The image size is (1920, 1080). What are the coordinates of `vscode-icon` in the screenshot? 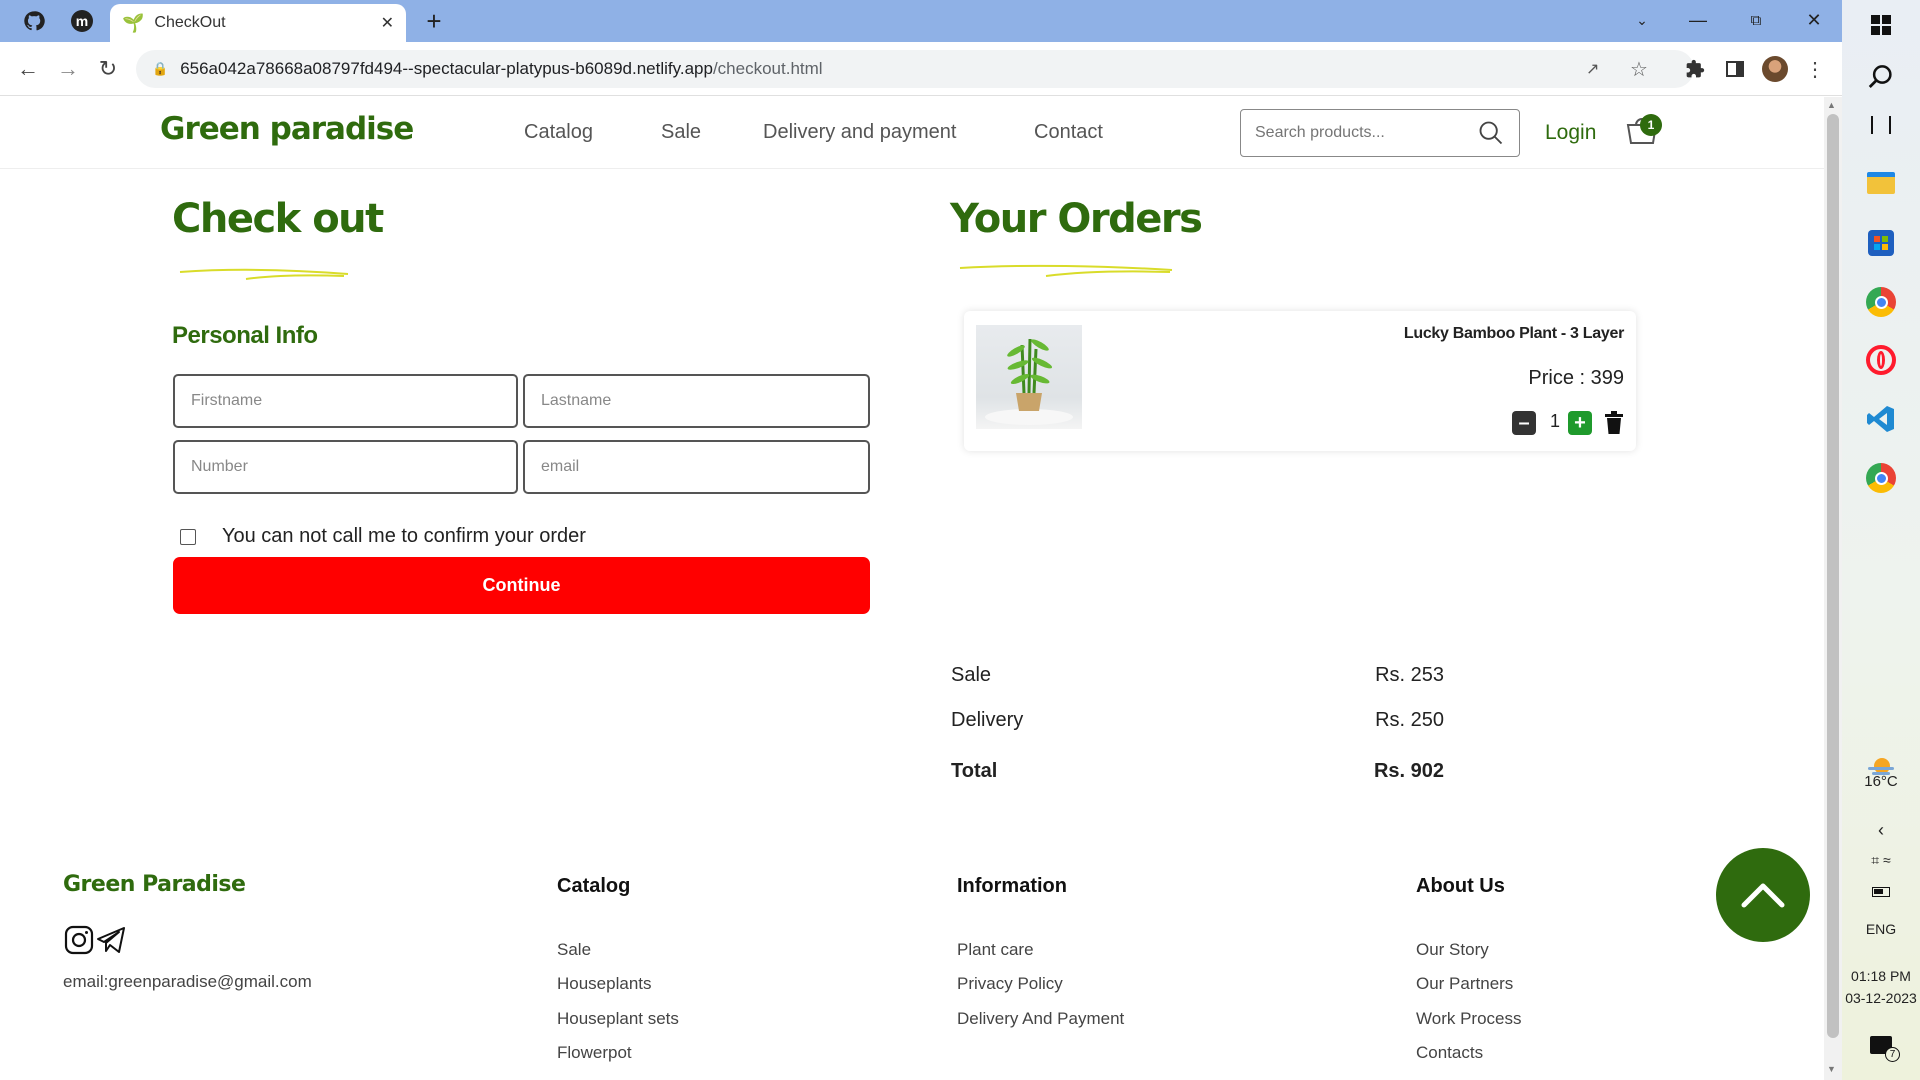 It's located at (1881, 419).